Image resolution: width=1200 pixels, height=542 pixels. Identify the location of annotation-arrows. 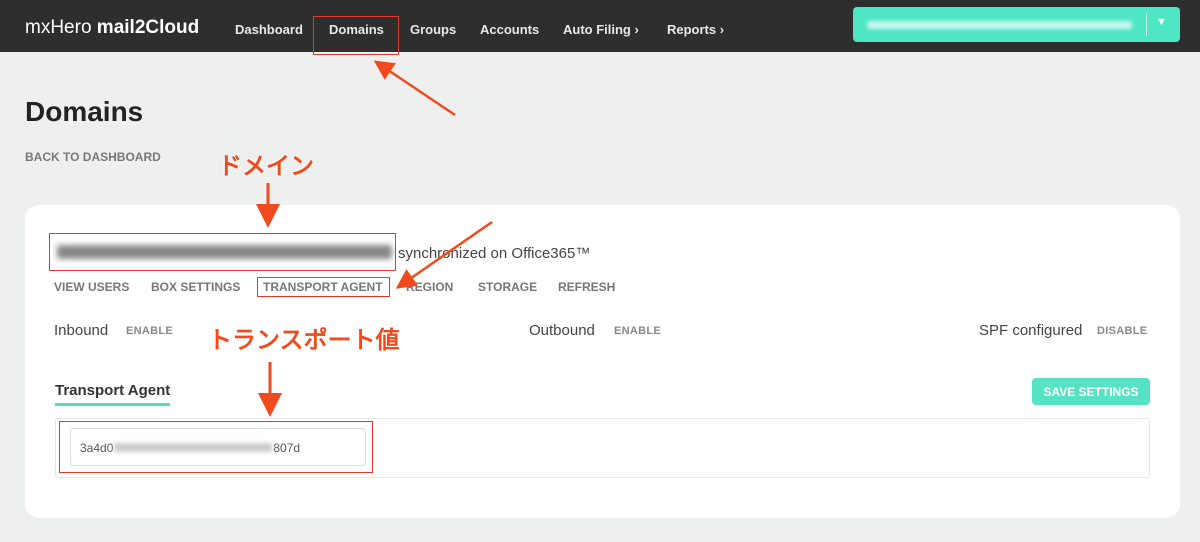
(374, 238).